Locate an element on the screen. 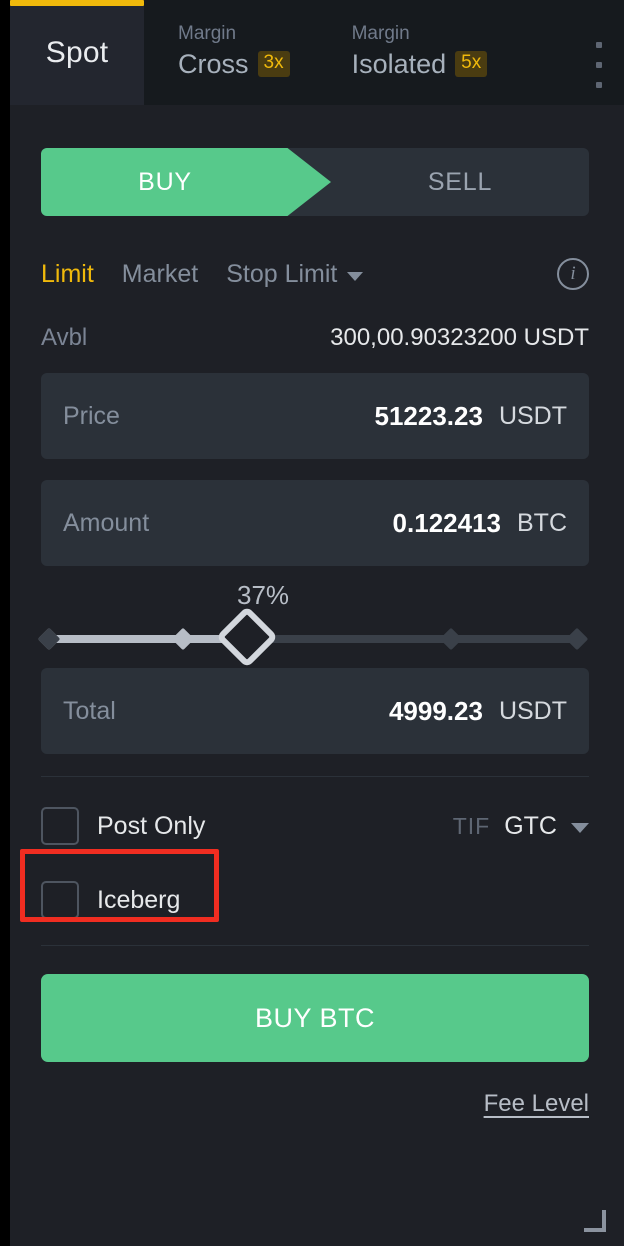 The height and width of the screenshot is (1246, 624). price-value: 51223.23 is located at coordinates (428, 415).